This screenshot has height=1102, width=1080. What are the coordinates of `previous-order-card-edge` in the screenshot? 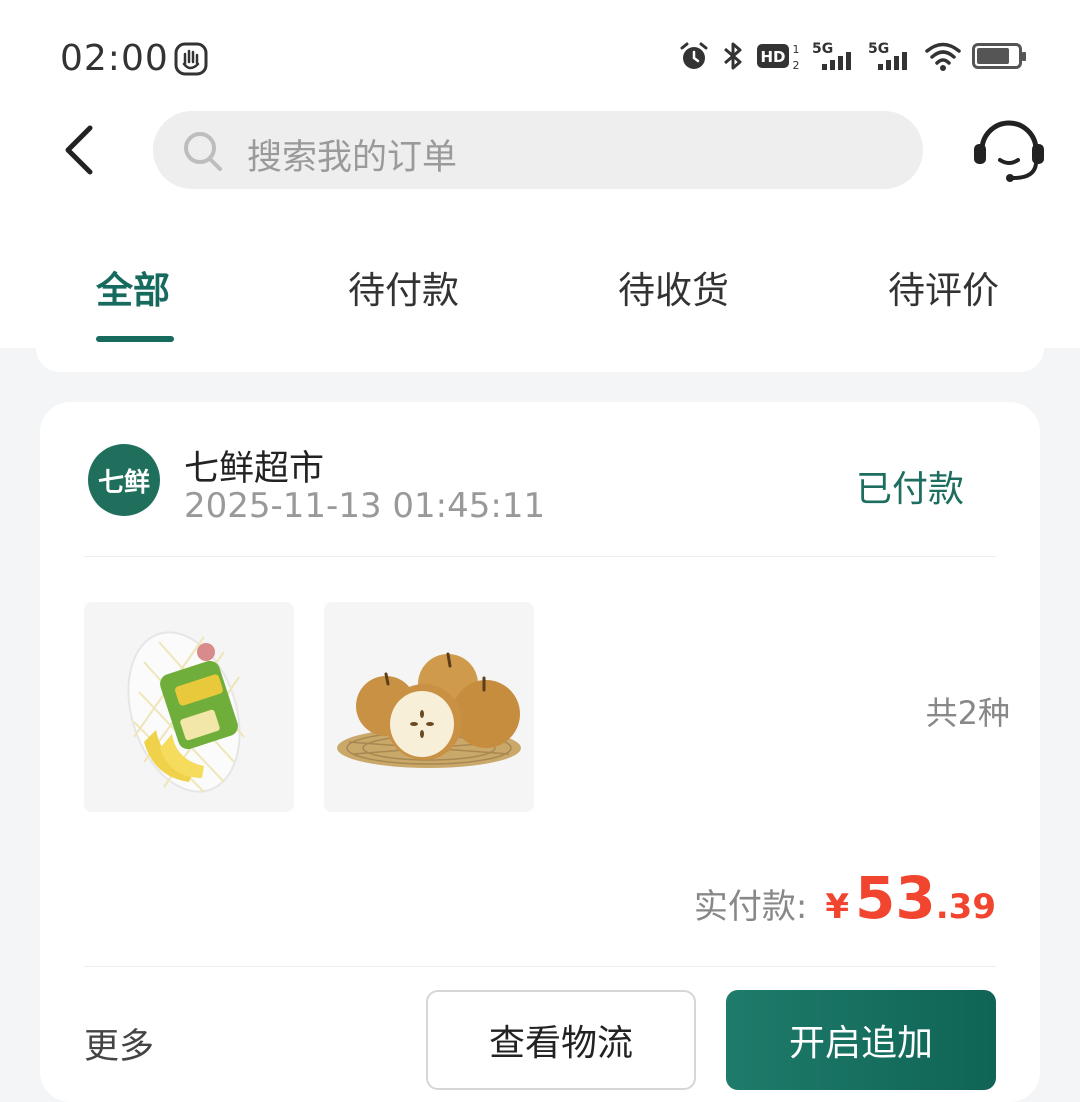 It's located at (540, 360).